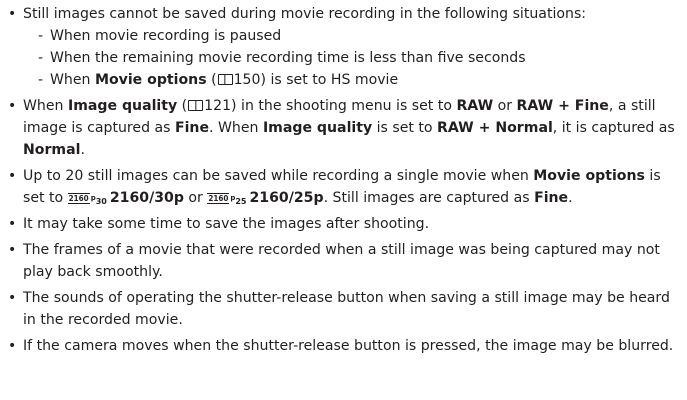 The width and height of the screenshot is (687, 400). I want to click on raw-normal-term: RAW + Normal, so click(495, 128).